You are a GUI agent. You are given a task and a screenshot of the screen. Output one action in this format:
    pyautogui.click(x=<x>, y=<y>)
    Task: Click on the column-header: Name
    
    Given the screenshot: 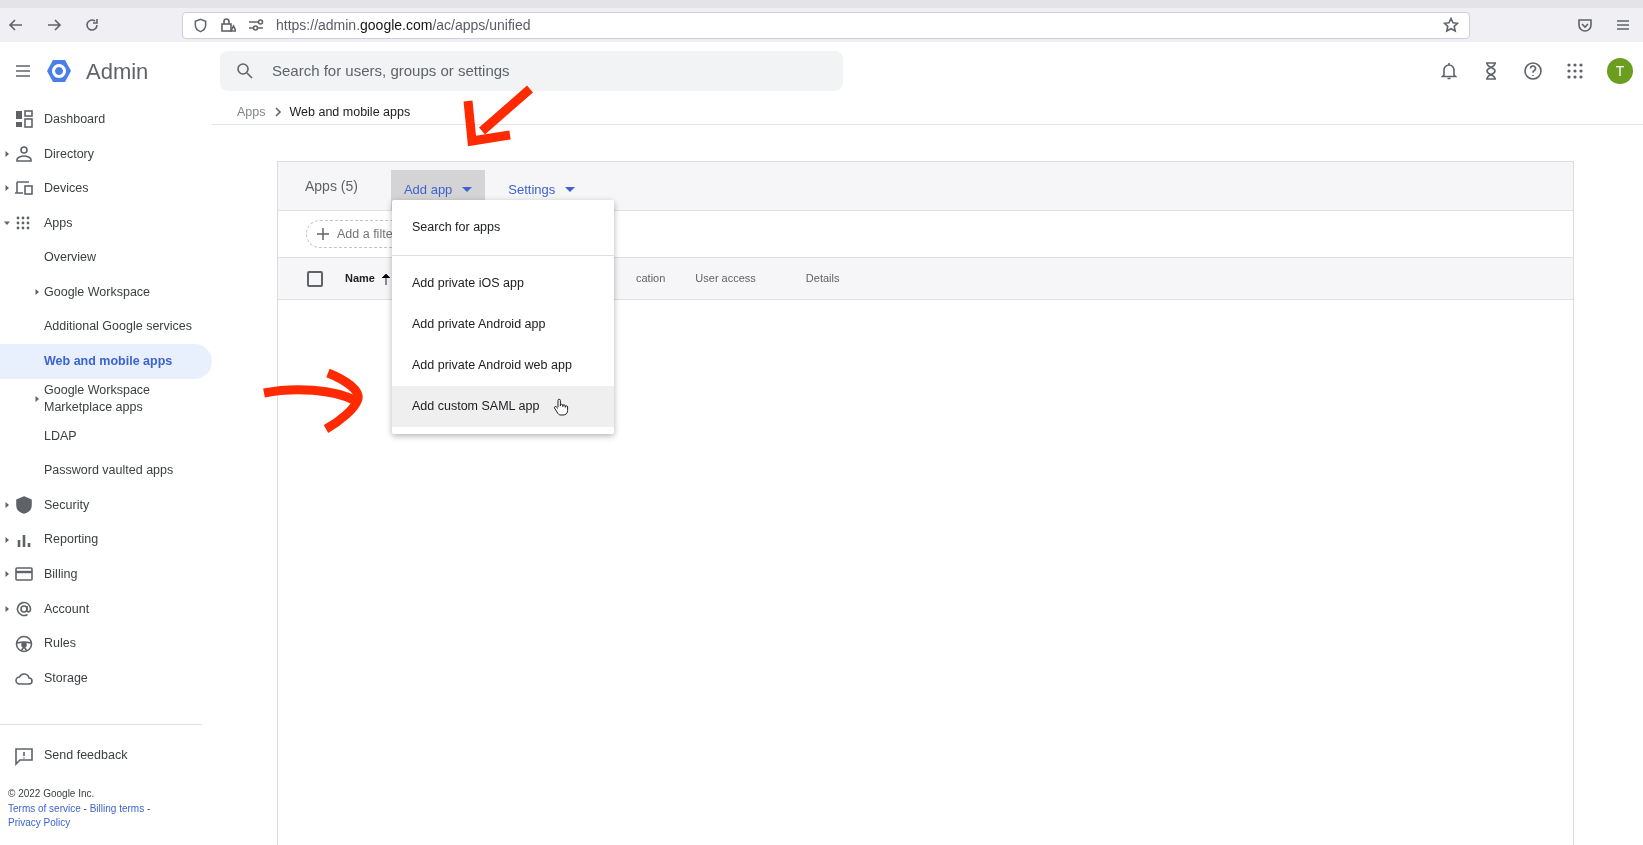 What is the action you would take?
    pyautogui.click(x=368, y=278)
    